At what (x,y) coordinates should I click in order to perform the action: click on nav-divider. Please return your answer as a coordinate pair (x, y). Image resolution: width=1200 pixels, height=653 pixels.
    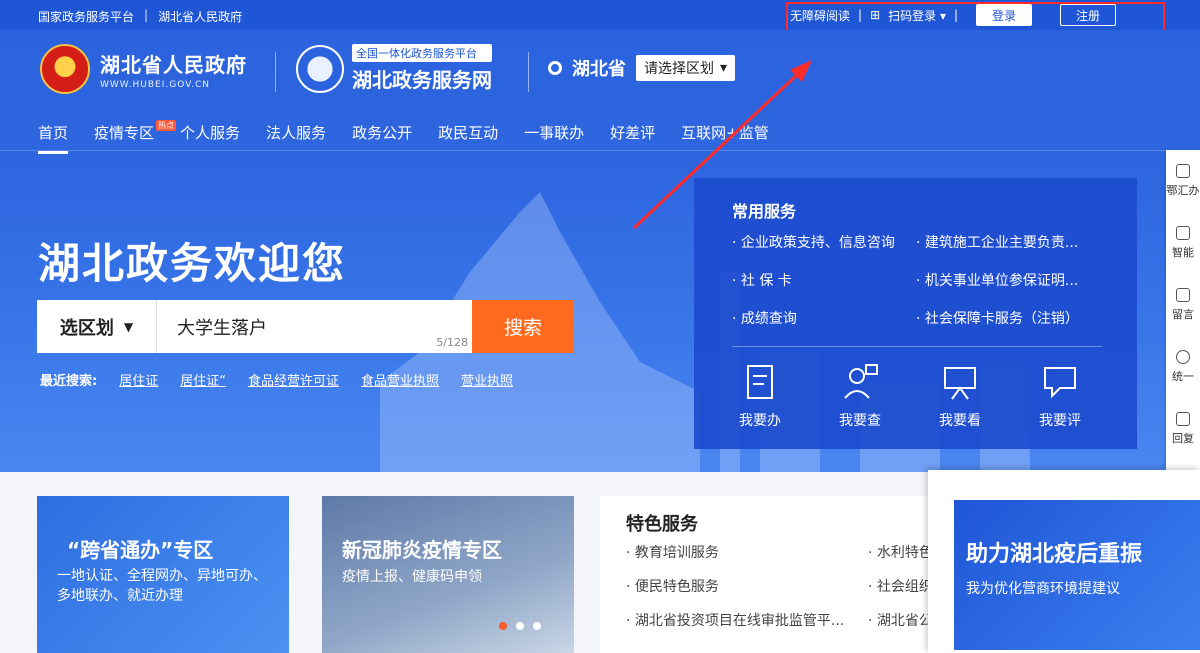
    Looking at the image, I should click on (600, 150).